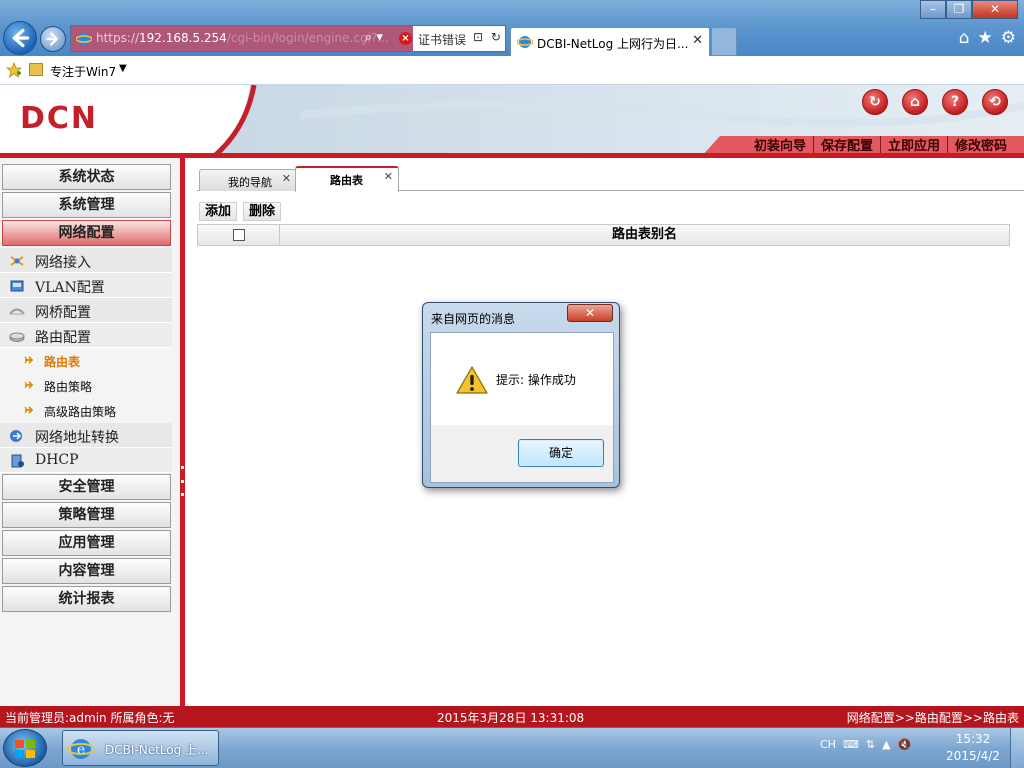 The image size is (1024, 768). I want to click on status-datetime: 2015年3月28日 13:31:08, so click(511, 718).